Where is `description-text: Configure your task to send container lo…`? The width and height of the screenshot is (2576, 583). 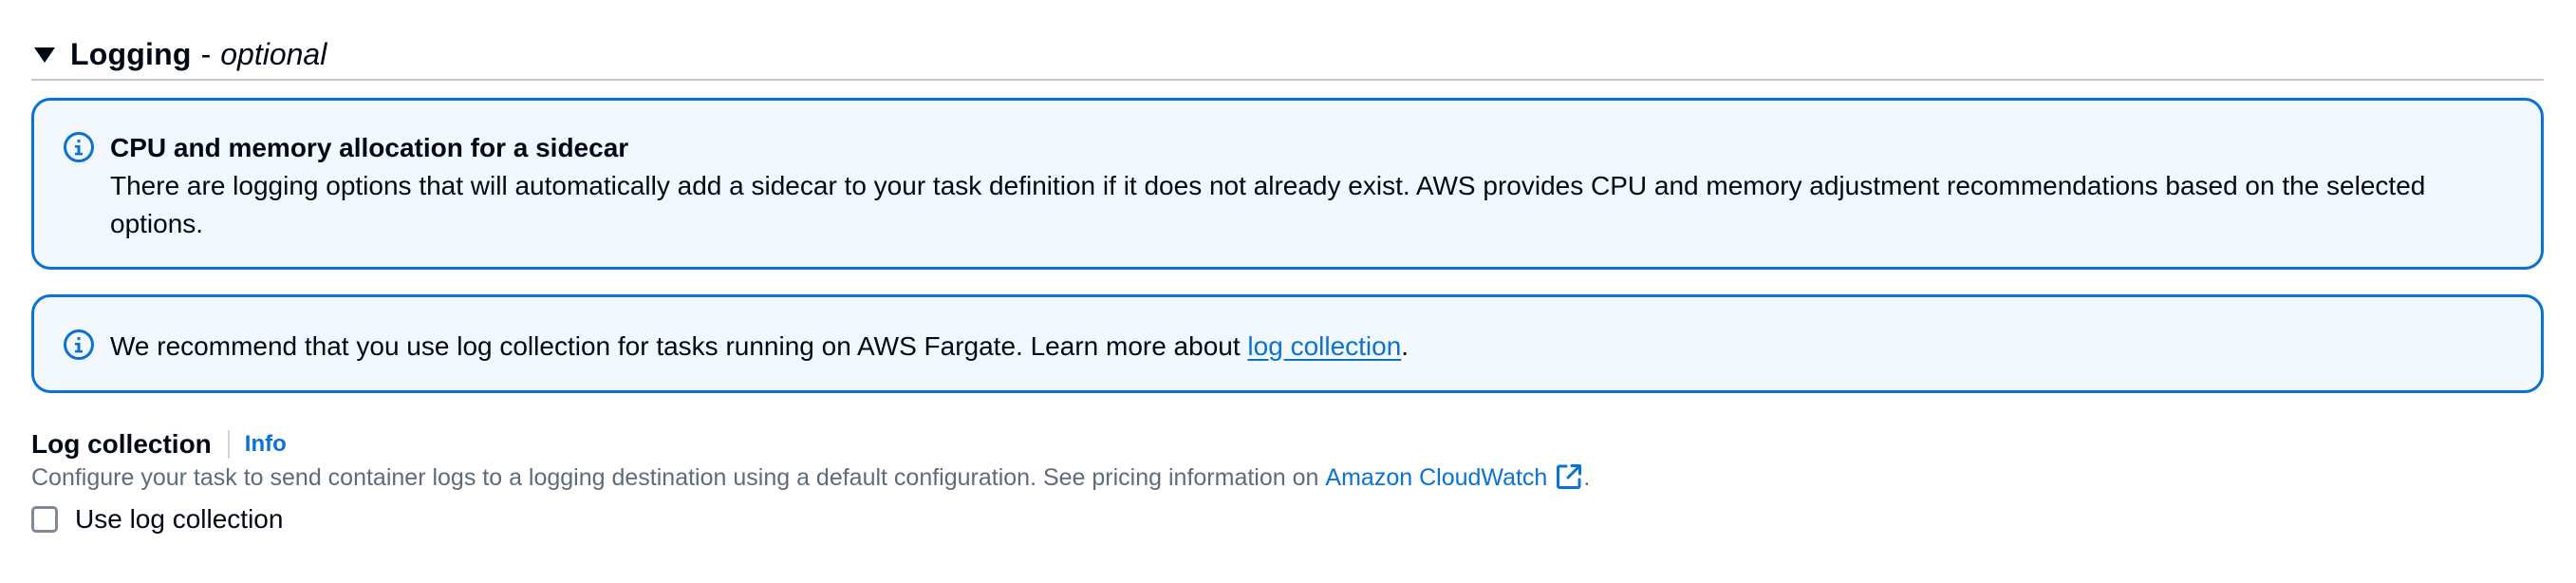 description-text: Configure your task to send container lo… is located at coordinates (675, 477).